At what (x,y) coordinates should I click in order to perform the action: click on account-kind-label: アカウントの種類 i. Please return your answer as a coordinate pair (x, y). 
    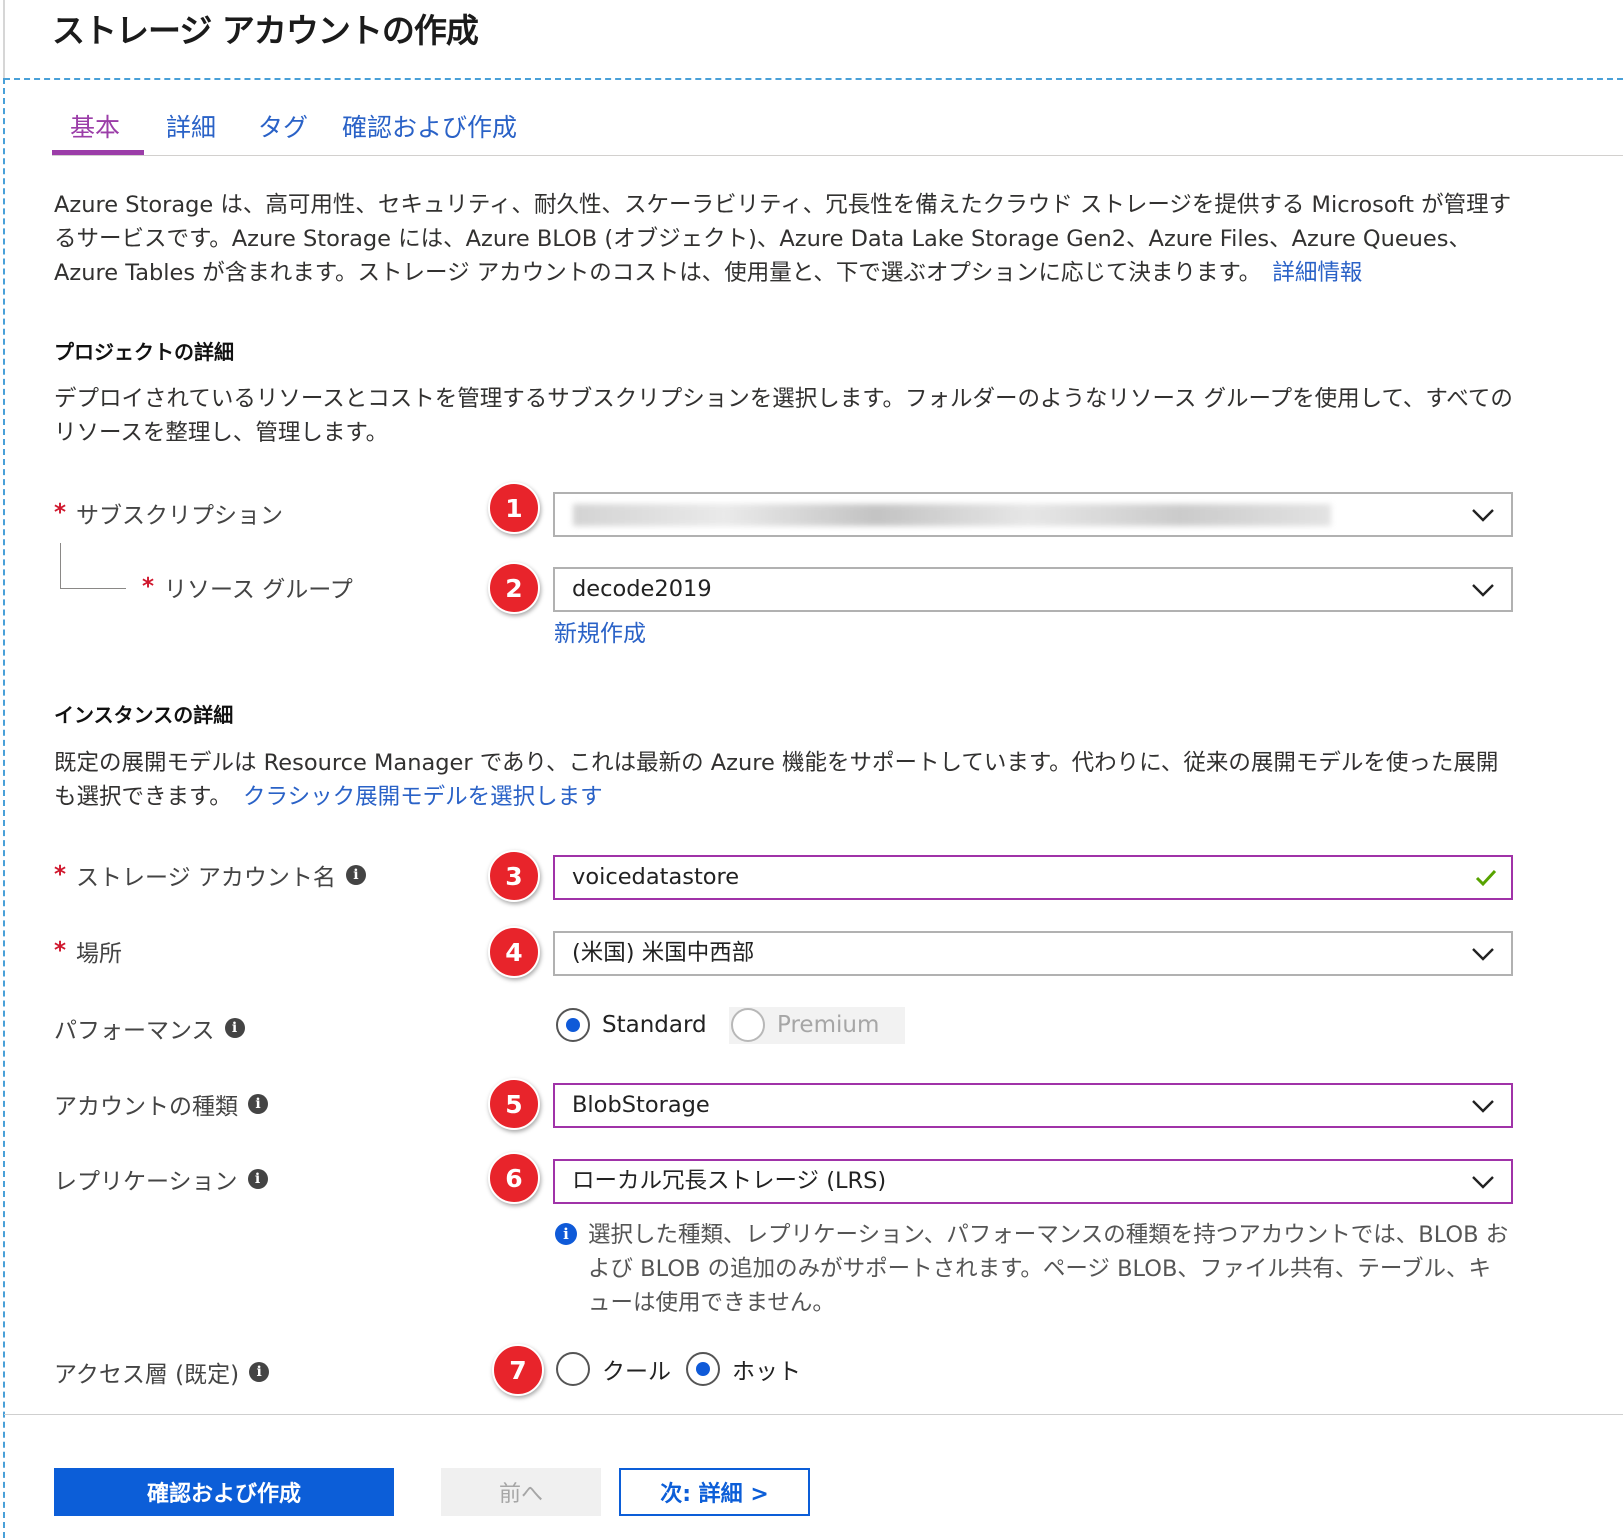
    Looking at the image, I should click on (161, 1104).